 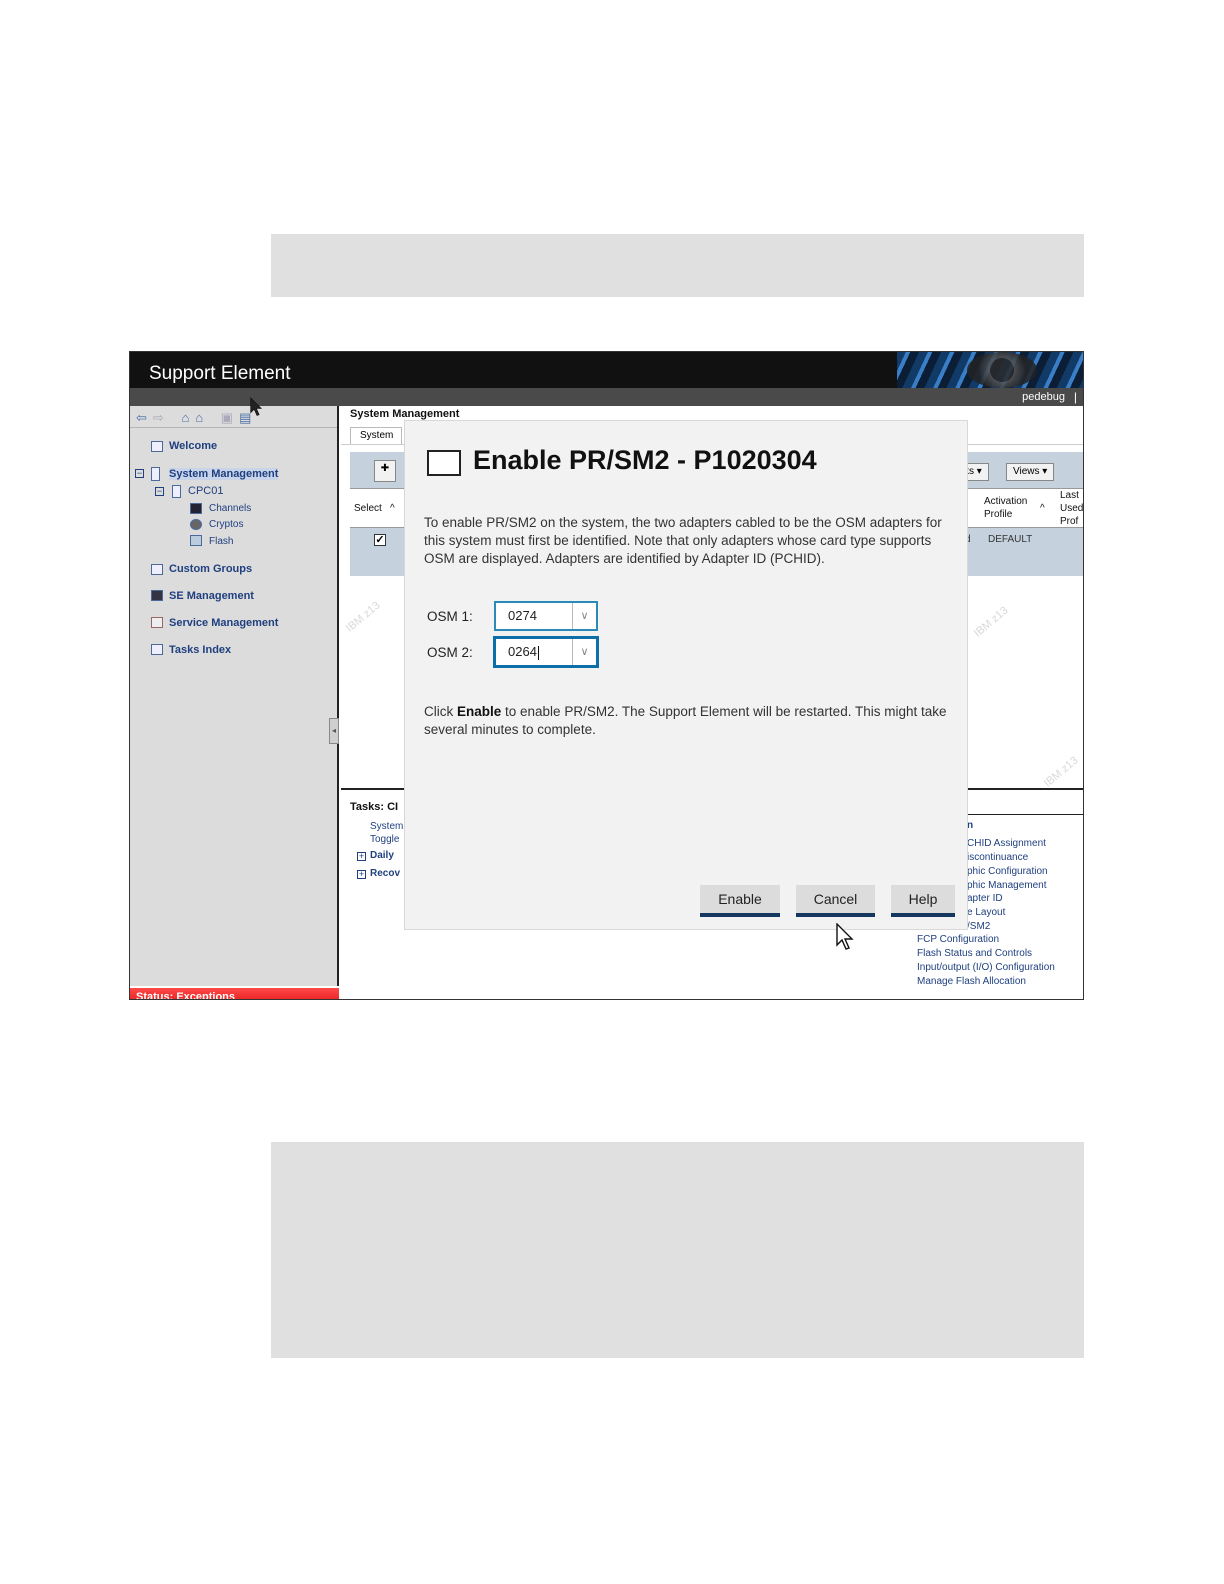 What do you see at coordinates (386, 826) in the screenshot?
I see `task-link: System` at bounding box center [386, 826].